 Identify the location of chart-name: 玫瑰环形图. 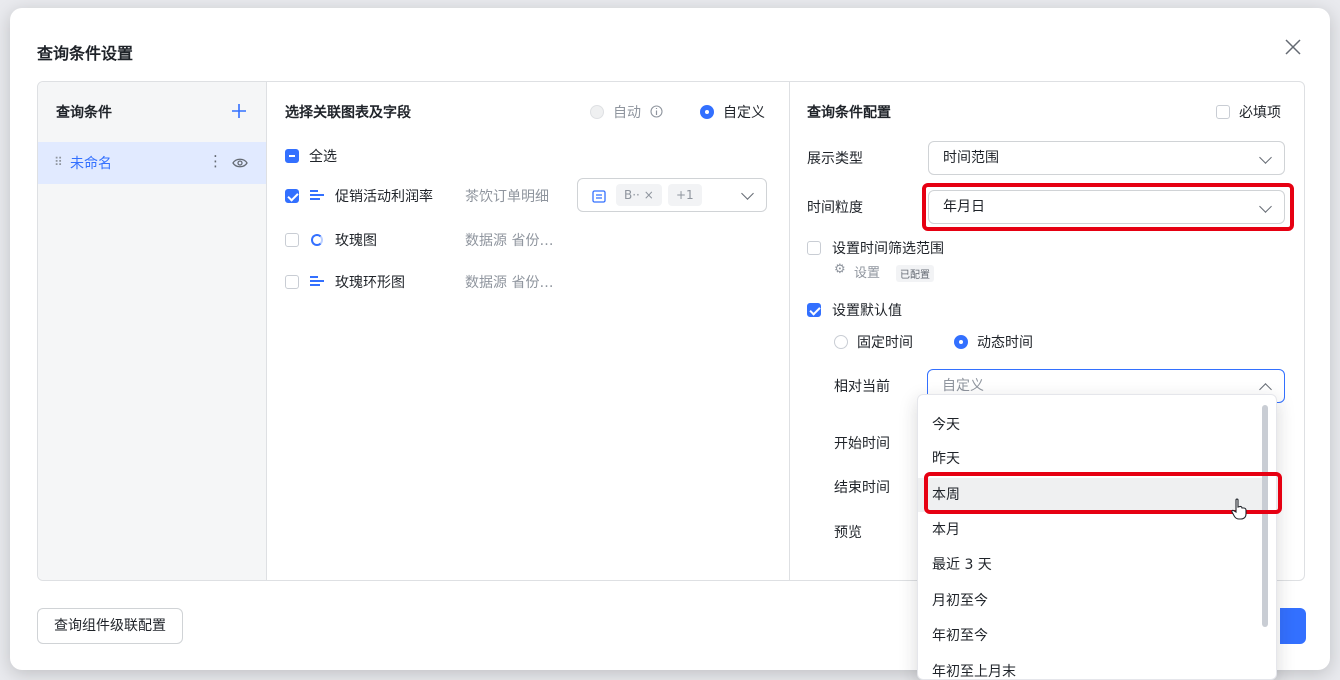
(370, 283).